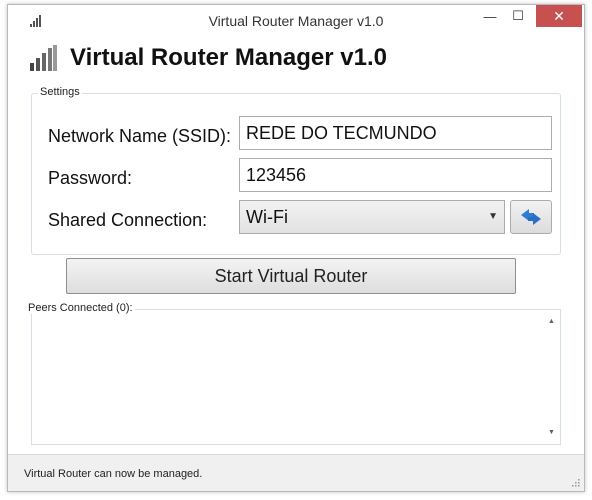 This screenshot has width=592, height=500. I want to click on refresh-connections-button, so click(531, 217).